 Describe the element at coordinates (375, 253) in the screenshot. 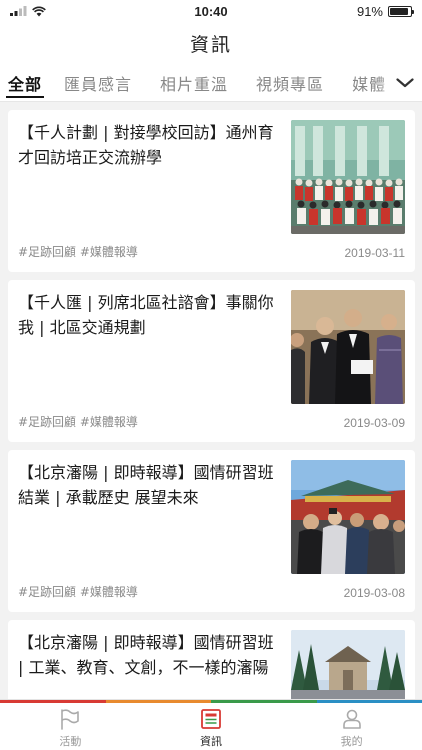

I see `article-date: 2019-03-11` at that location.